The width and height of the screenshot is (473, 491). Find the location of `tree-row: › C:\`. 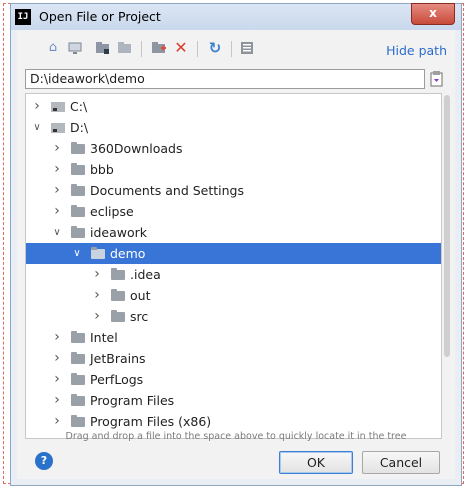

tree-row: › C:\ is located at coordinates (233, 106).